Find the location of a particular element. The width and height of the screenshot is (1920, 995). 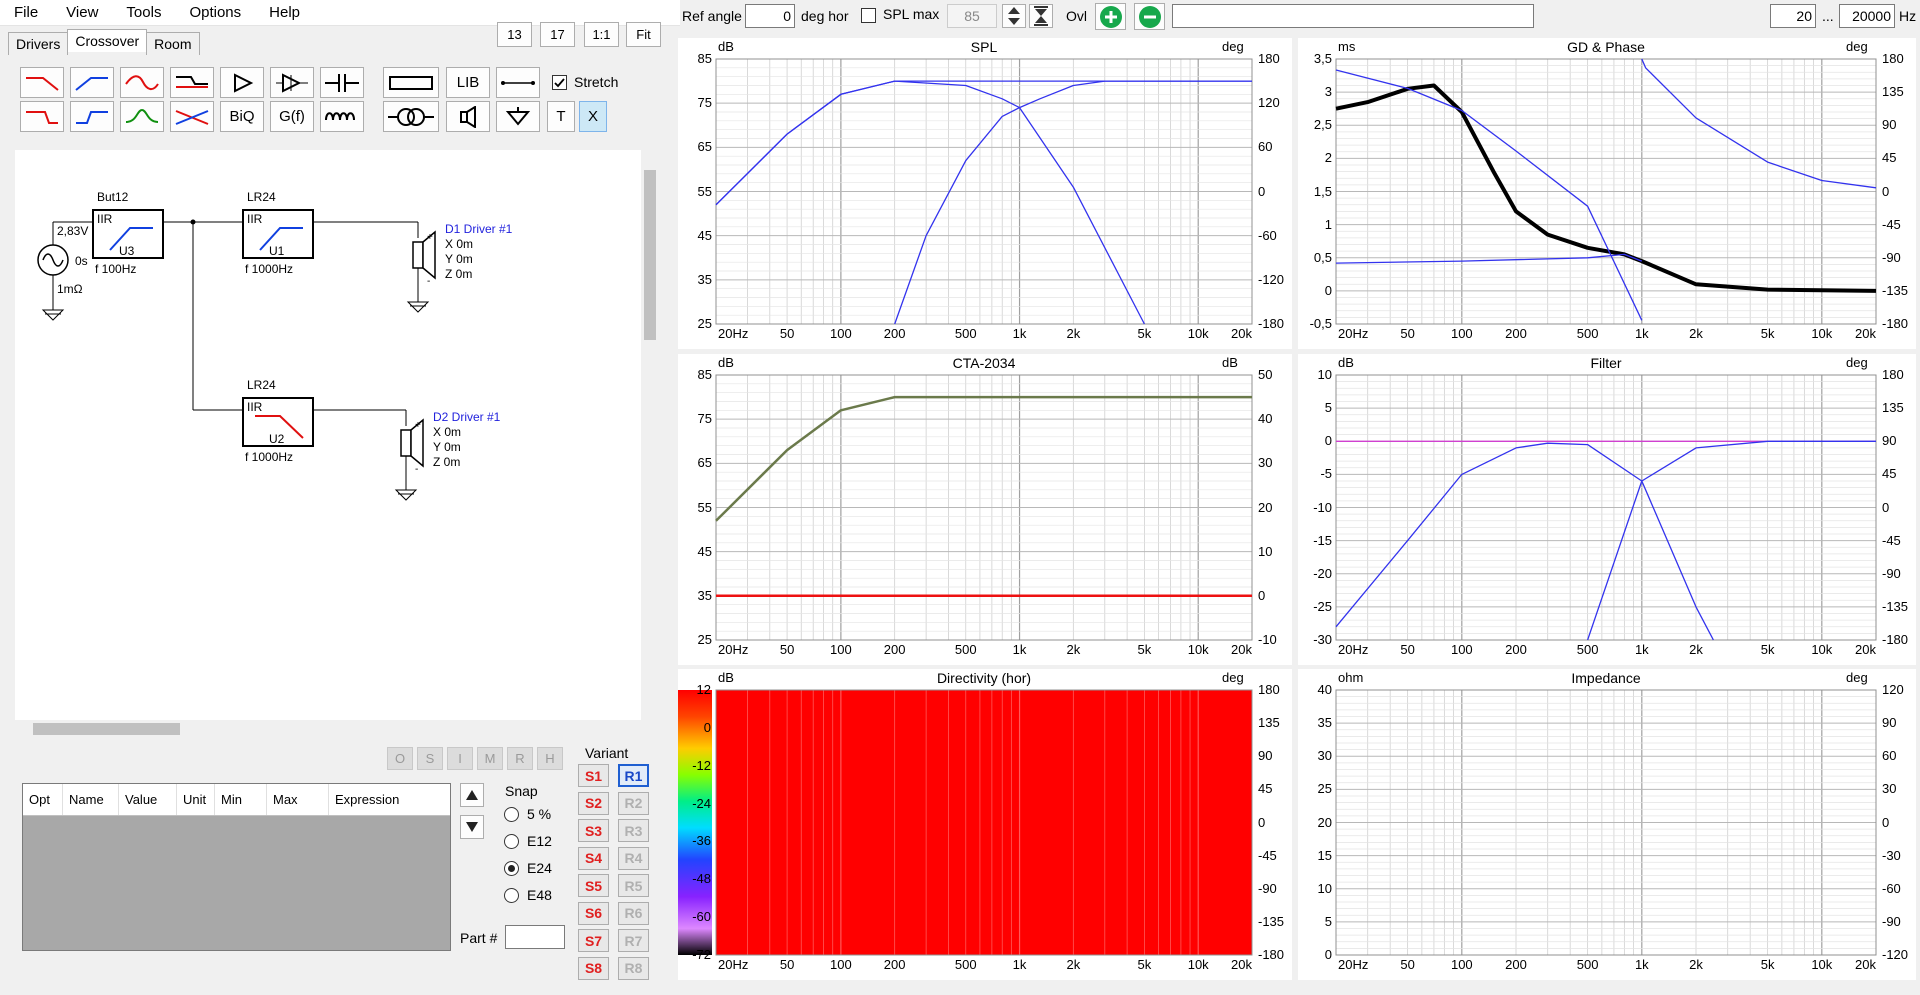

variant-r1-button: R1 is located at coordinates (633, 775).